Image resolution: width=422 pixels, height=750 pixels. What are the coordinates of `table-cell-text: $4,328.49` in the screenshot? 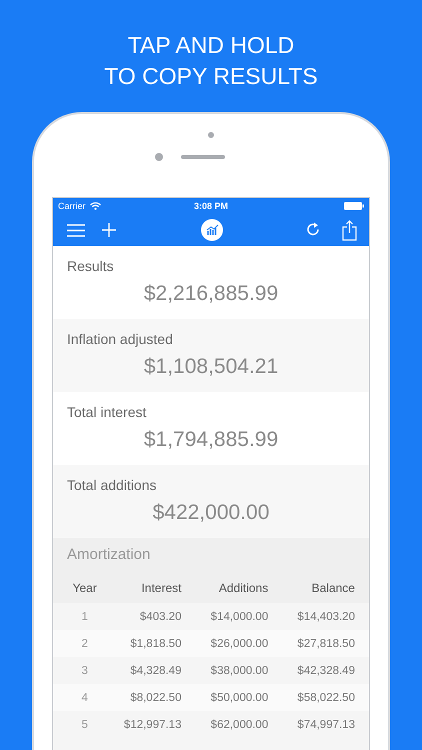 It's located at (155, 670).